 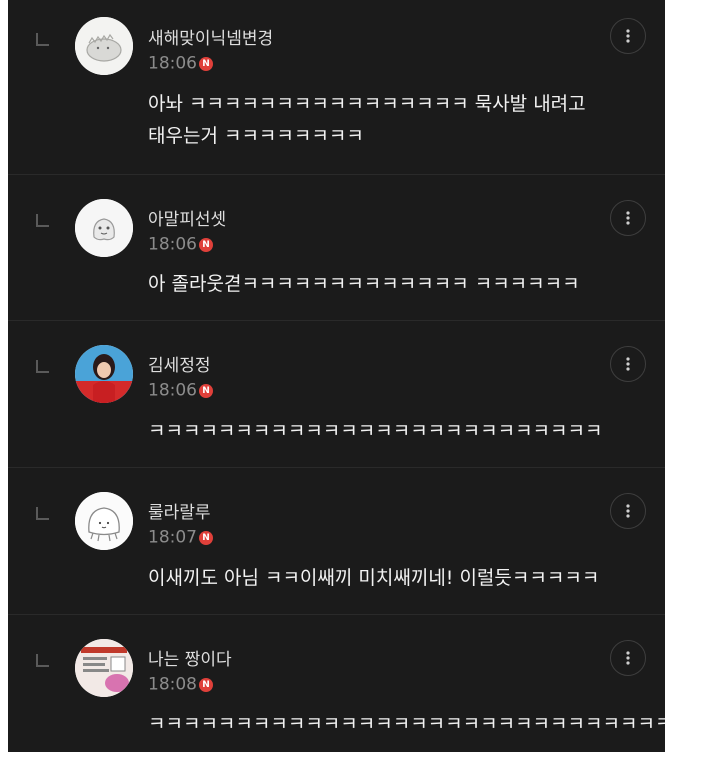 I want to click on comment-nickname: 룰라랄루, so click(x=179, y=510).